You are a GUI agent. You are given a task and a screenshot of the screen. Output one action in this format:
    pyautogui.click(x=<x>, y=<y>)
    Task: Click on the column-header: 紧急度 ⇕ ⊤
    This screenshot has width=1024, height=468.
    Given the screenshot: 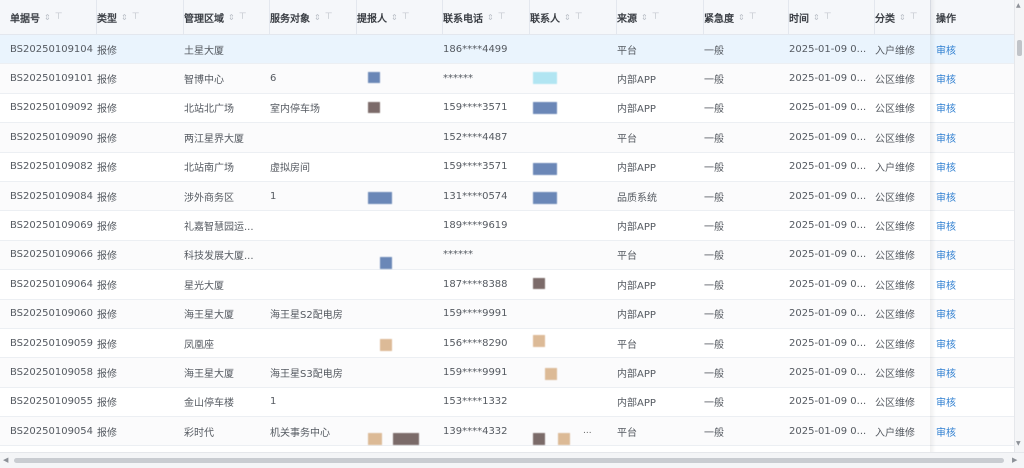 What is the action you would take?
    pyautogui.click(x=746, y=17)
    